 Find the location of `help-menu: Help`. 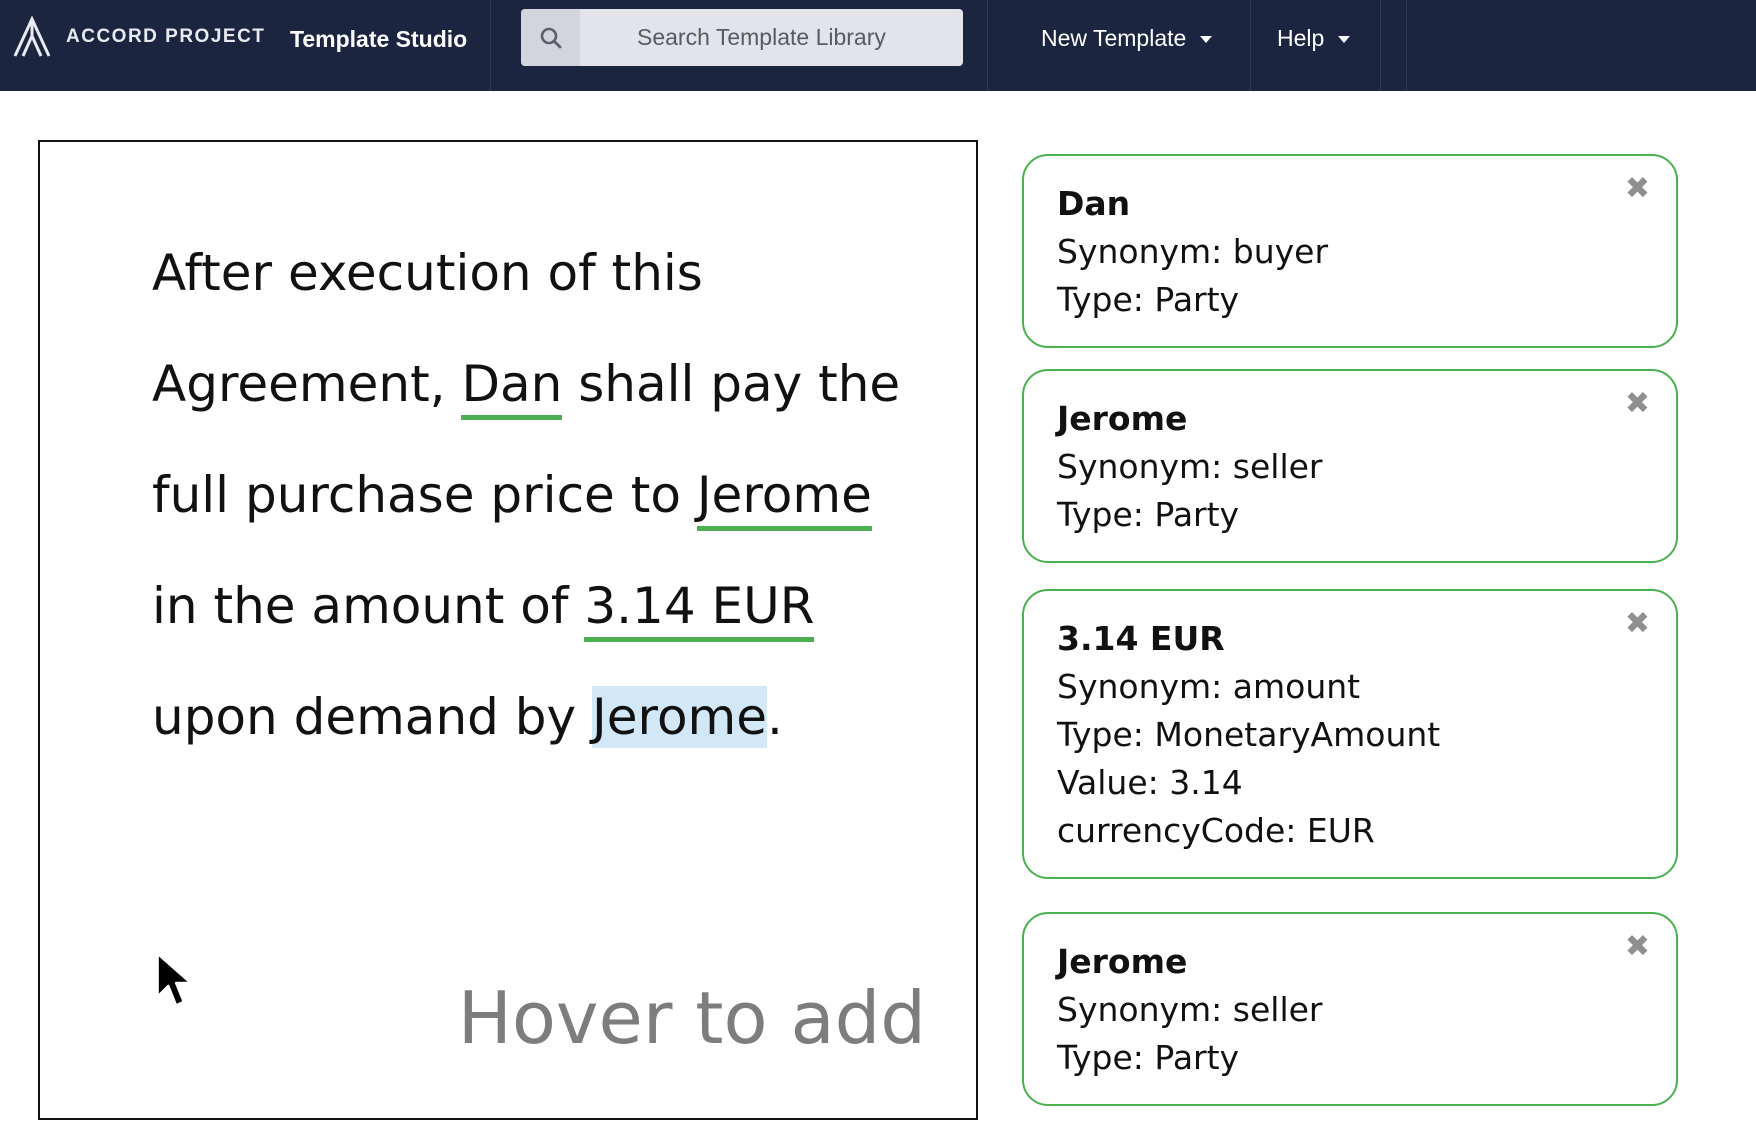

help-menu: Help is located at coordinates (1314, 38).